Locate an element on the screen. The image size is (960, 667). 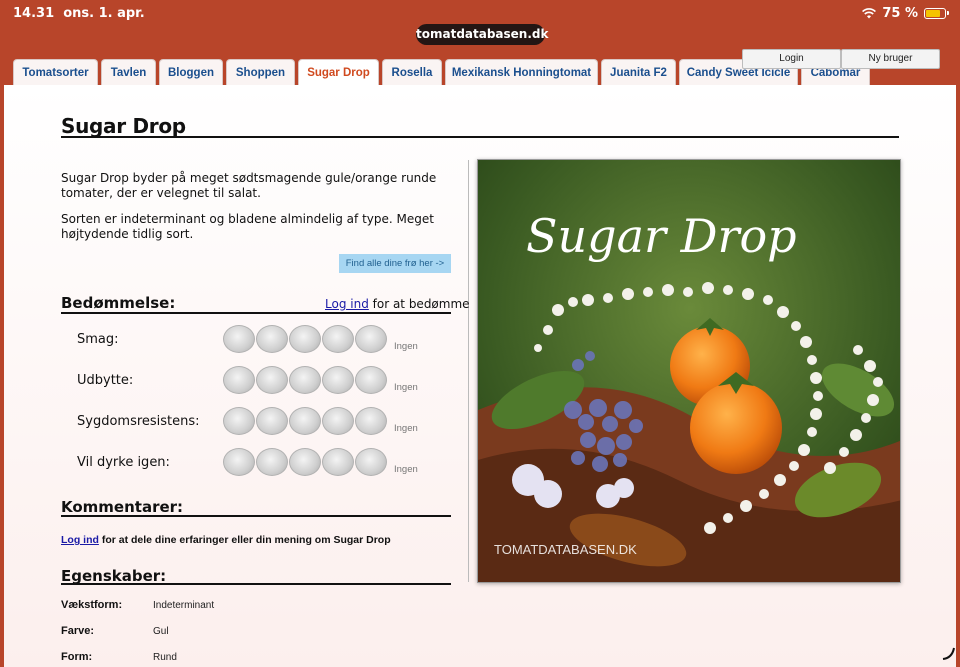
property-label-form: Form: is located at coordinates (77, 657).